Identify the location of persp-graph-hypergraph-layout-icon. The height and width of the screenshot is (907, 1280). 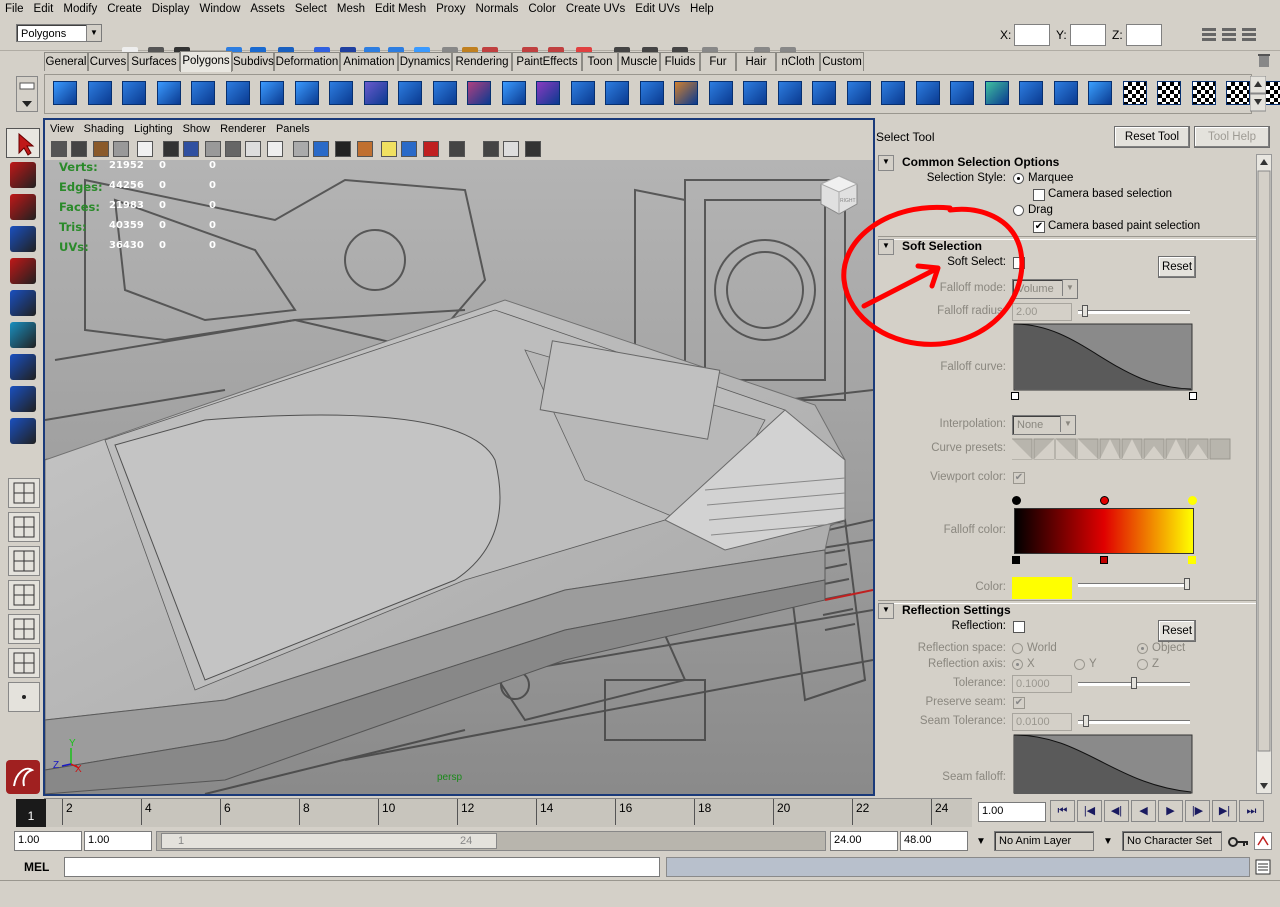
(24, 663).